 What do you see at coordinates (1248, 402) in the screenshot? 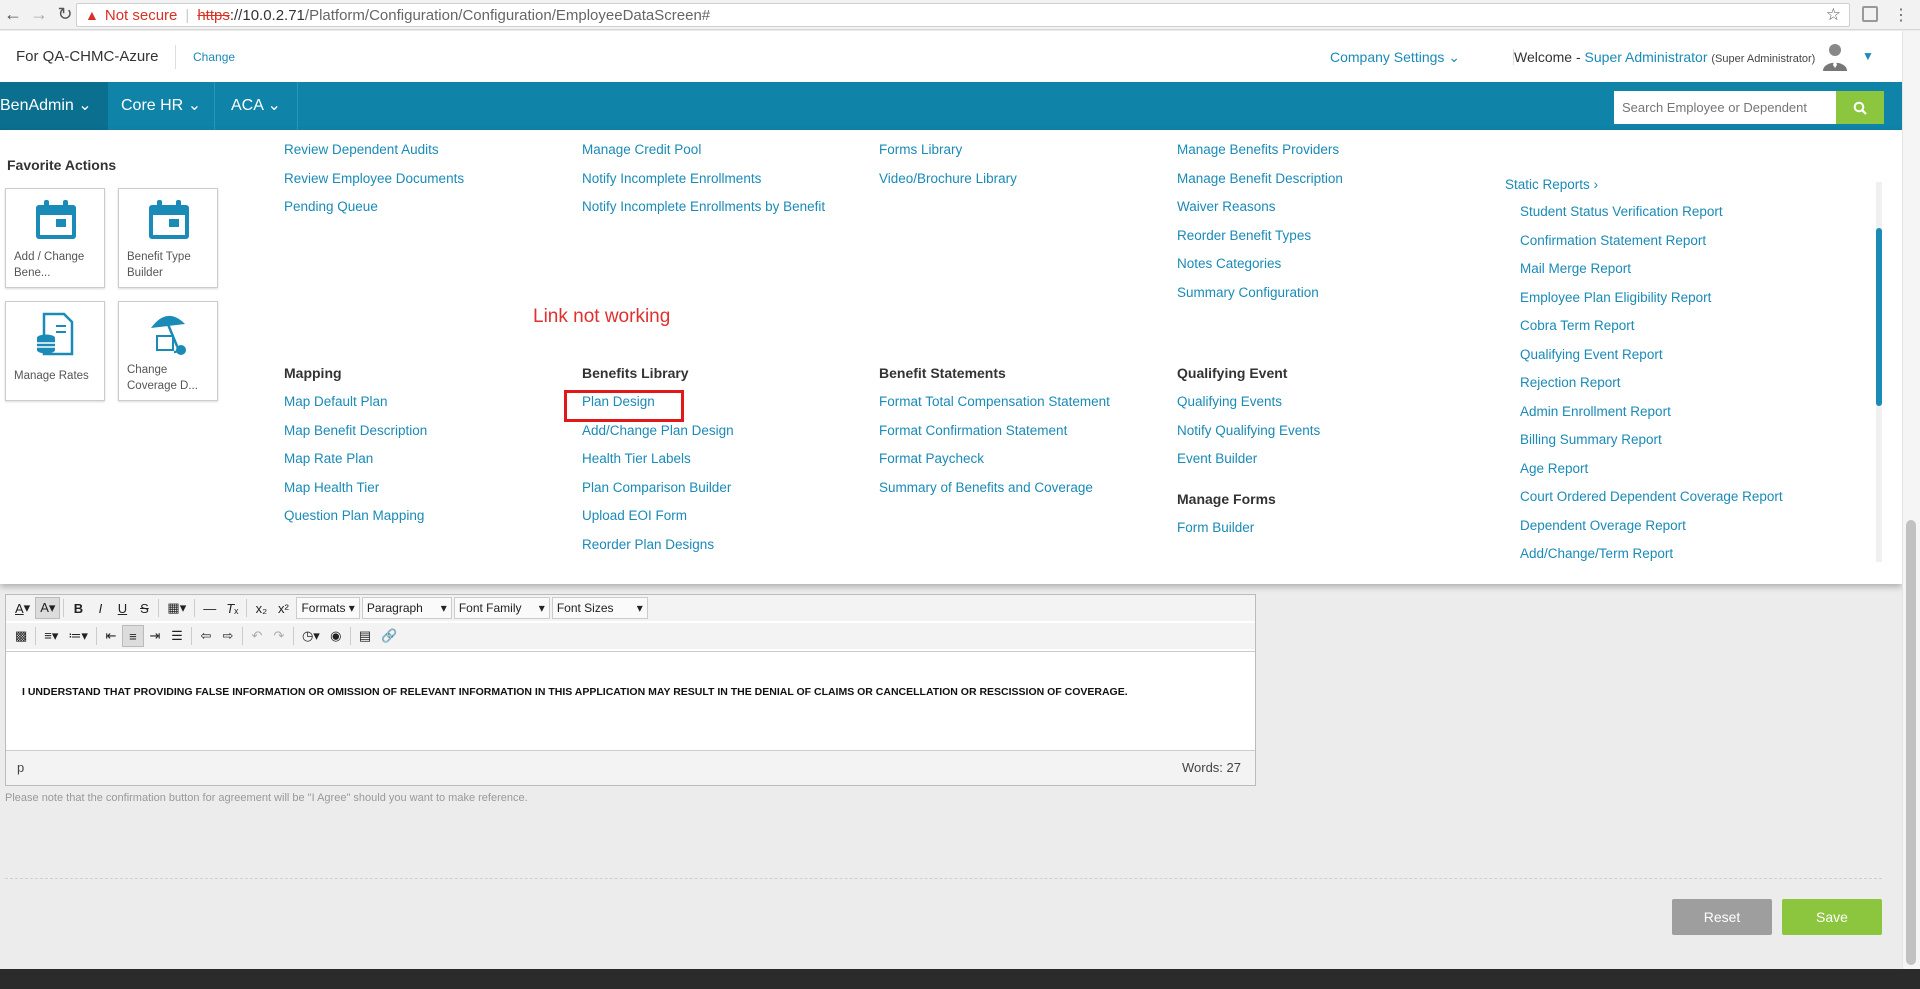
I see `menu-link: Qualifying Events` at bounding box center [1248, 402].